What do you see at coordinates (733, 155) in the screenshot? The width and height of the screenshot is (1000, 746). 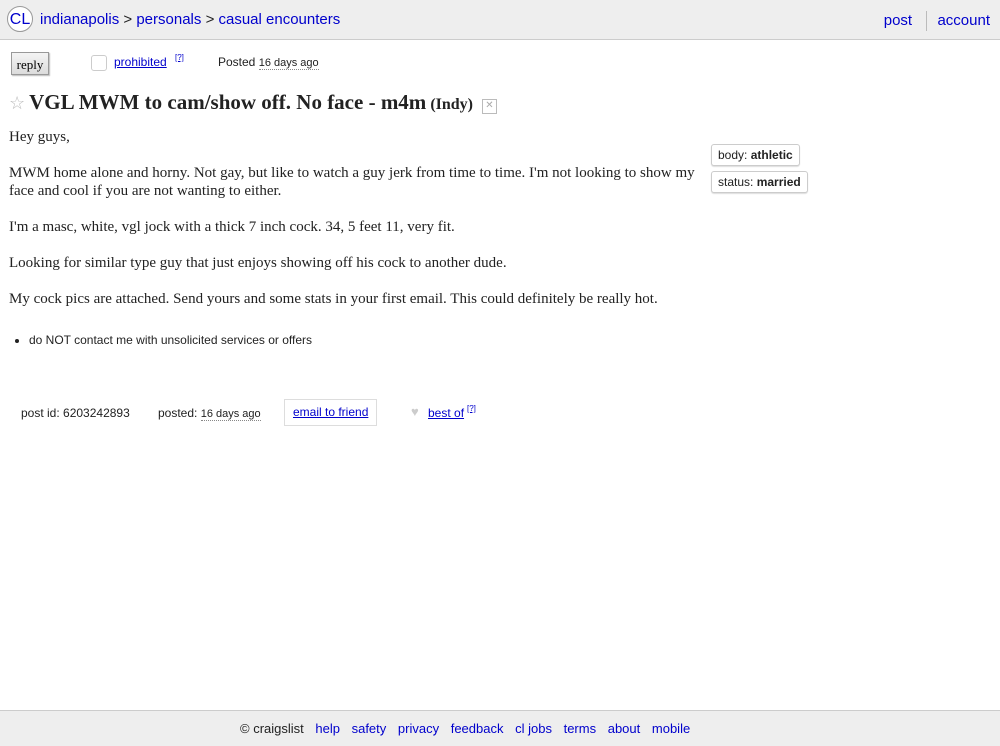 I see `attribute-label: body:` at bounding box center [733, 155].